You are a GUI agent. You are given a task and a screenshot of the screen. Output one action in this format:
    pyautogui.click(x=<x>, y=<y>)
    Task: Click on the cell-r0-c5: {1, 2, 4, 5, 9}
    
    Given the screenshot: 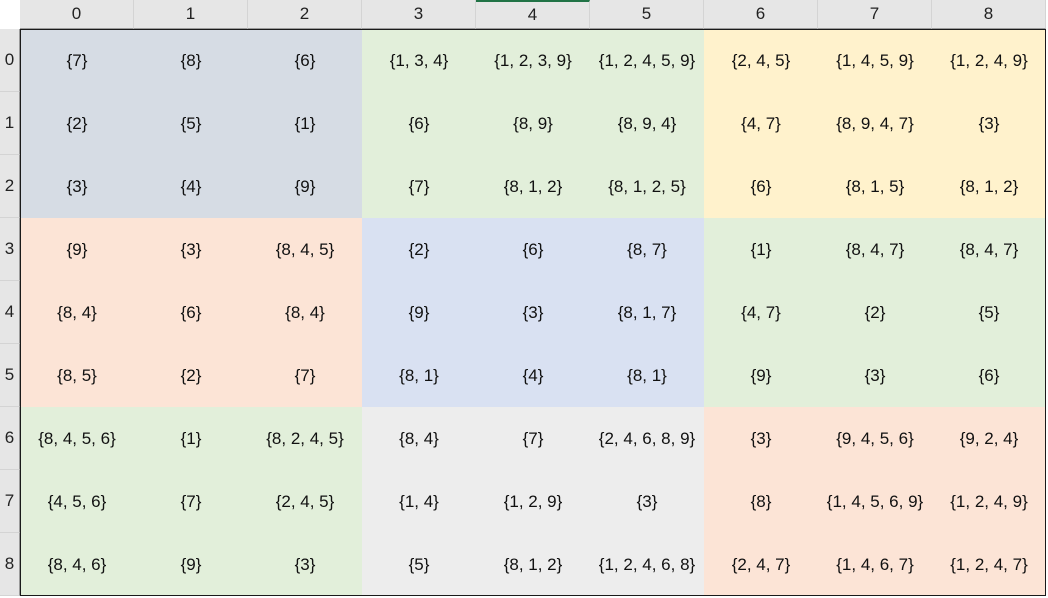 What is the action you would take?
    pyautogui.click(x=647, y=60)
    